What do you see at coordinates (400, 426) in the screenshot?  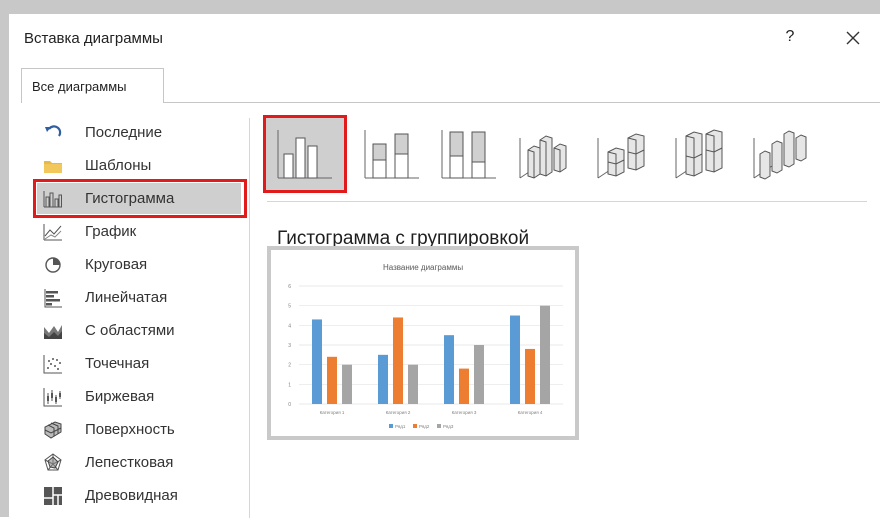 I see `legend-label: Ряд1` at bounding box center [400, 426].